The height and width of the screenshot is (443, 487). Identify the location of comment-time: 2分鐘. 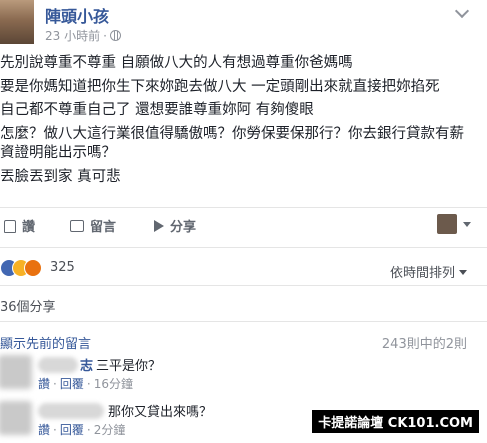
(110, 430).